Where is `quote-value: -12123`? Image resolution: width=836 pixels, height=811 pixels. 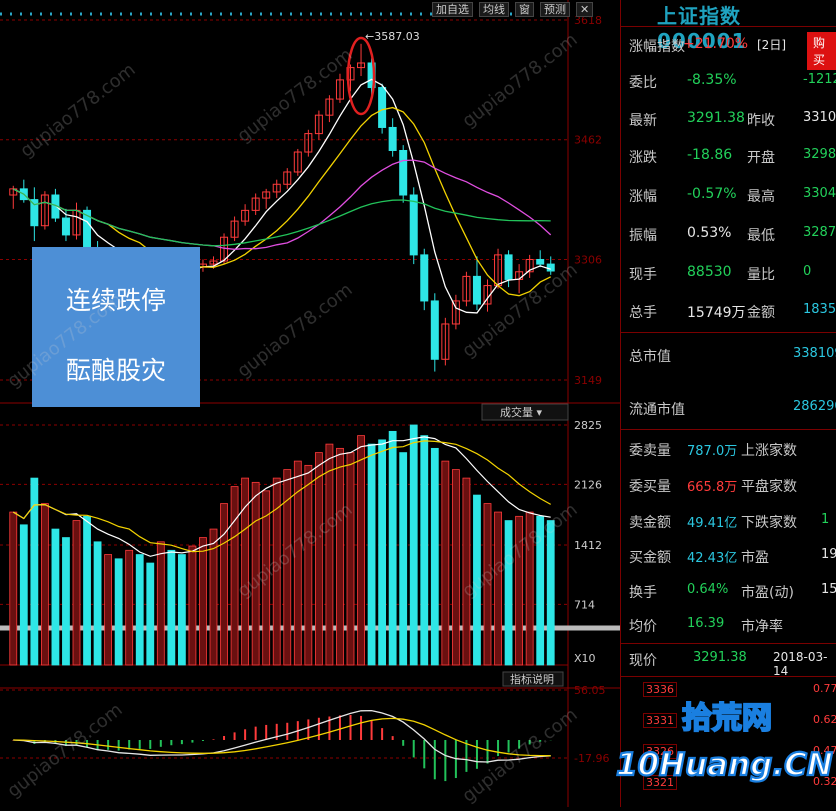
quote-value: -12123 is located at coordinates (819, 79).